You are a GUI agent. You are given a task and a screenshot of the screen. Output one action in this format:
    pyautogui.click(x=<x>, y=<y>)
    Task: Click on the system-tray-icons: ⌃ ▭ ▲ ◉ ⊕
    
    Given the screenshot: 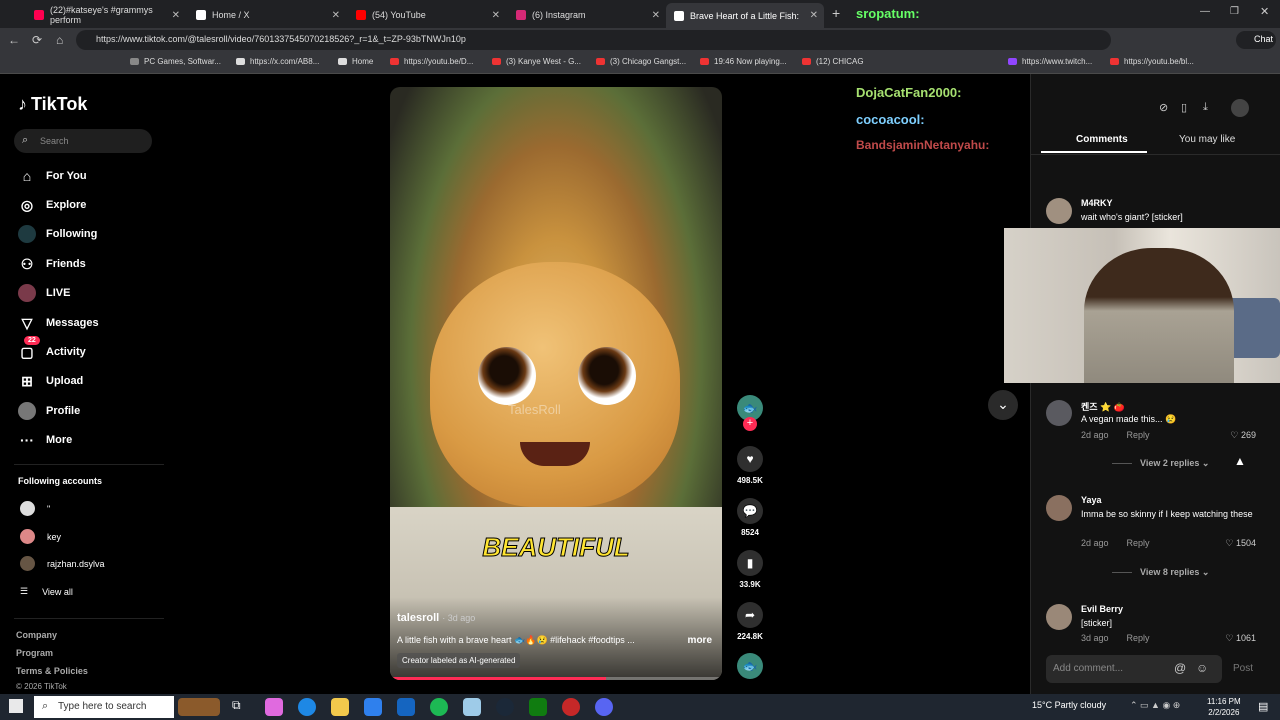 What is the action you would take?
    pyautogui.click(x=1155, y=705)
    